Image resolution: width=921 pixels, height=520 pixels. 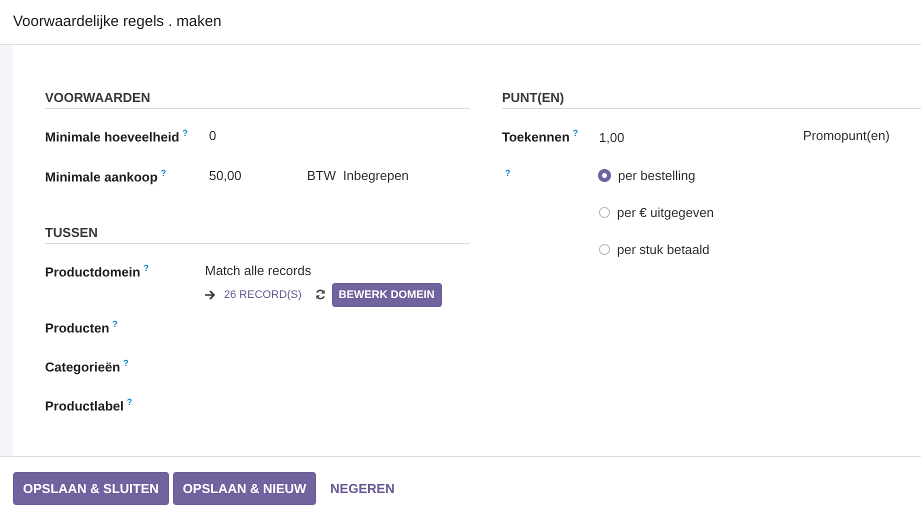 I want to click on field-label: Toekennen, so click(x=536, y=136).